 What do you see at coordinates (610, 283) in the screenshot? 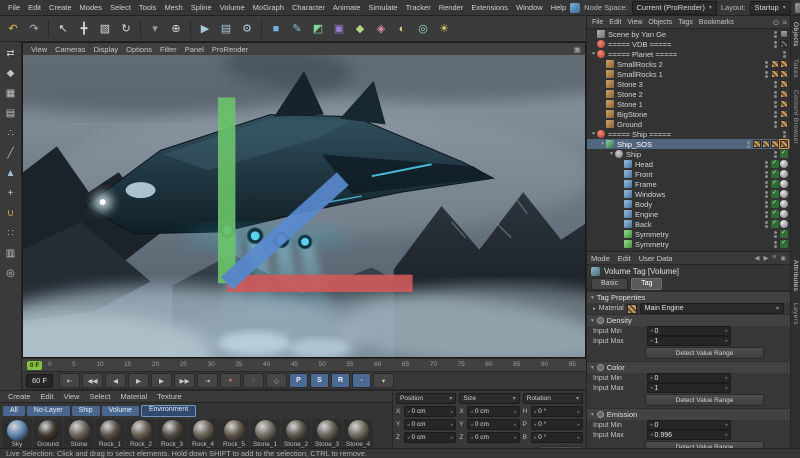
I see `attribute-tab-basic: Basic` at bounding box center [610, 283].